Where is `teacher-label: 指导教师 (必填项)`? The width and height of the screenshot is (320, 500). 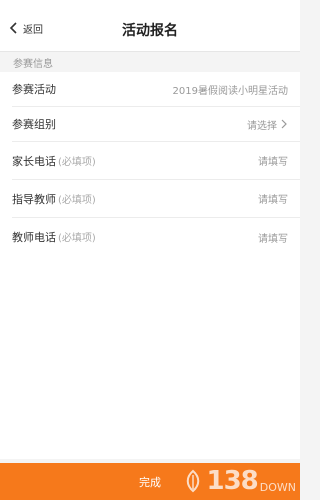
teacher-label: 指导教师 (必填项) is located at coordinates (54, 199).